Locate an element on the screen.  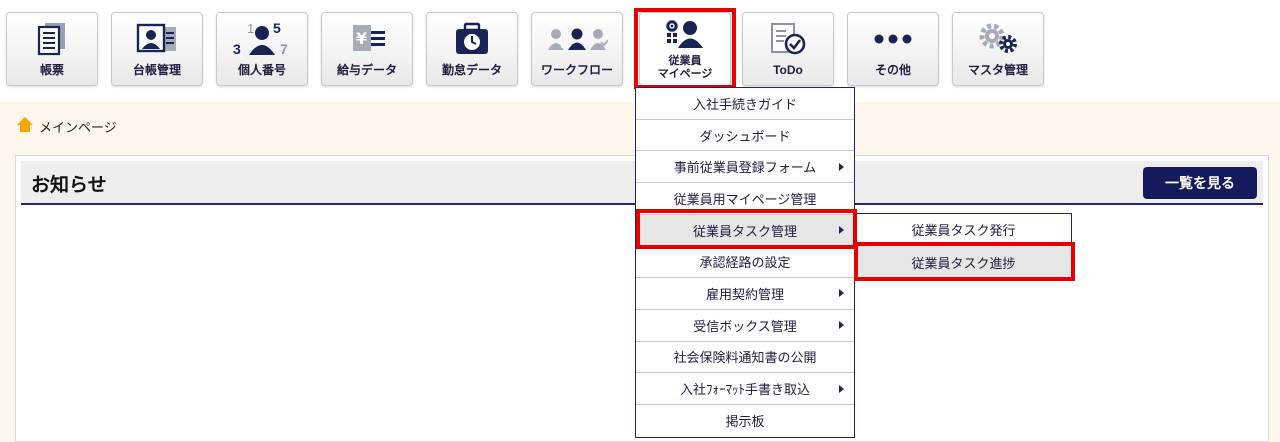
submenu-item-task-progress: 従業員タスク進捗 is located at coordinates (963, 262).